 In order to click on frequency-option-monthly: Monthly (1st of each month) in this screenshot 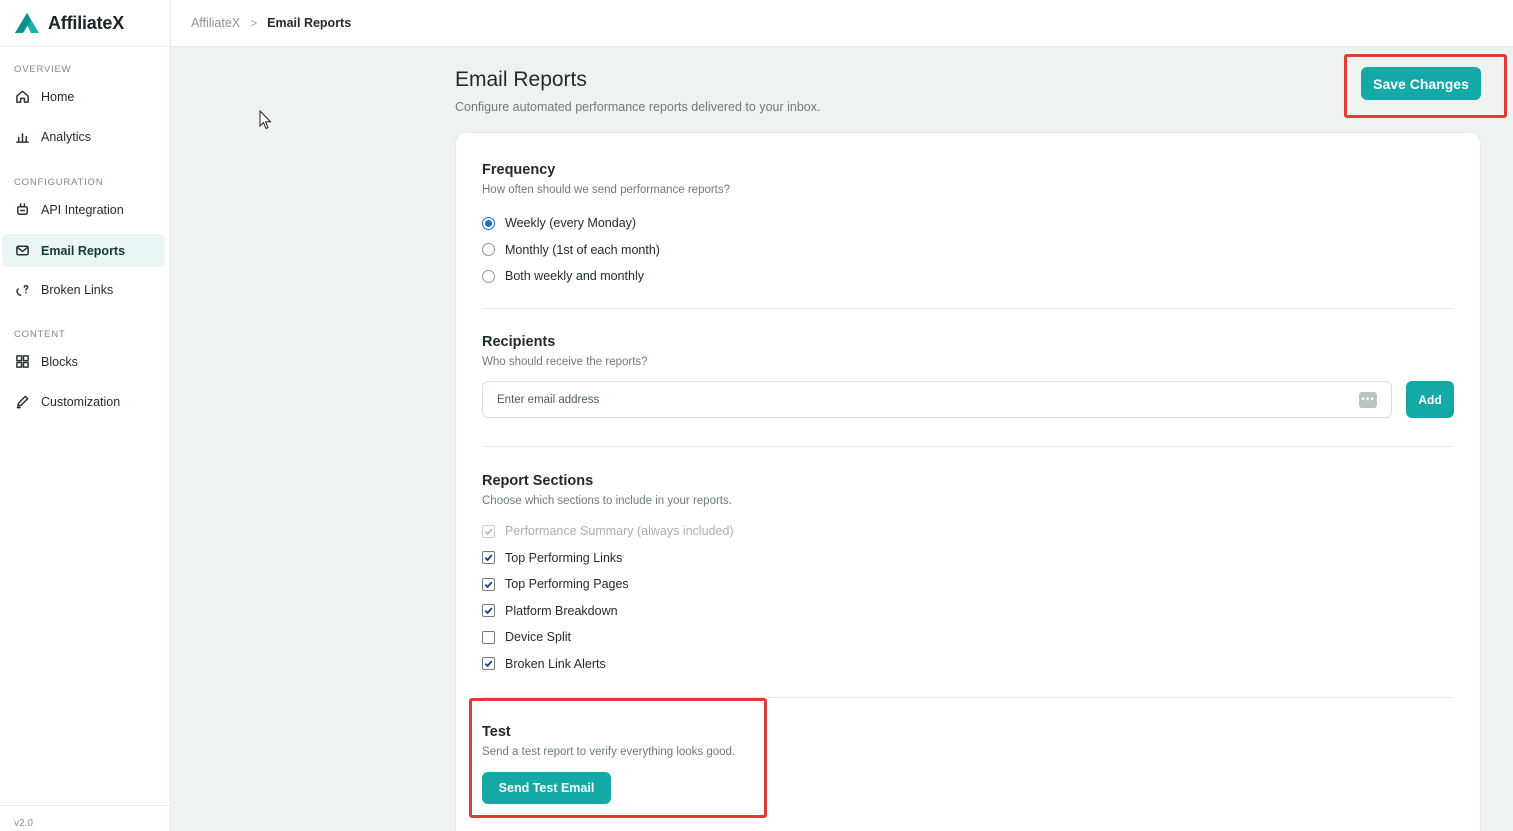, I will do `click(968, 250)`.